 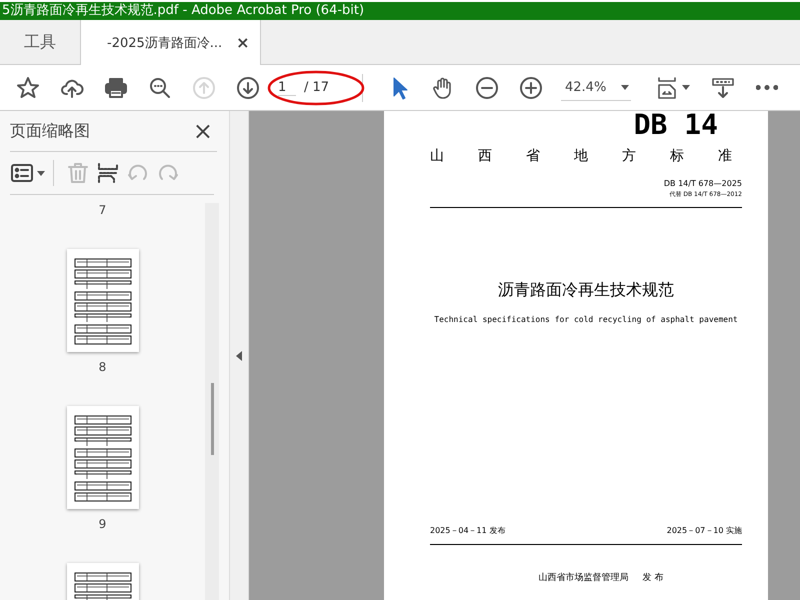 I want to click on window-title: 5沥青路面冷再生技术规范.pdf - Adobe Acrobat Pro (64-bit), so click(x=400, y=11).